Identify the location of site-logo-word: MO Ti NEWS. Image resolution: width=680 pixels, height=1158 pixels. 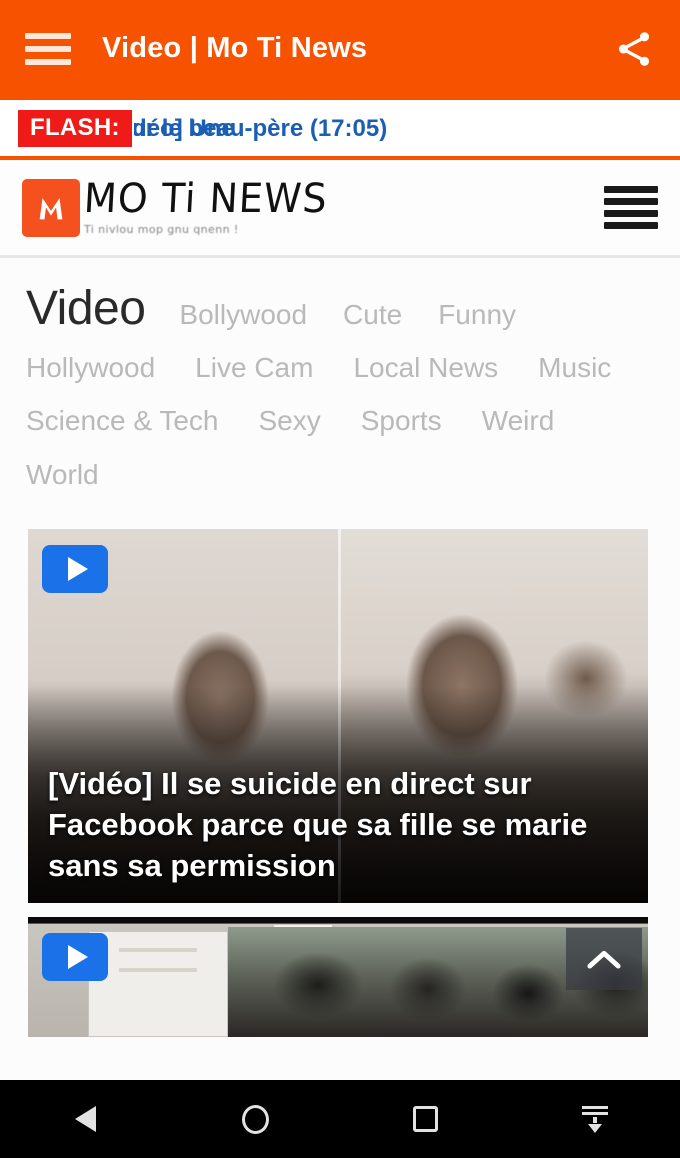
(205, 198).